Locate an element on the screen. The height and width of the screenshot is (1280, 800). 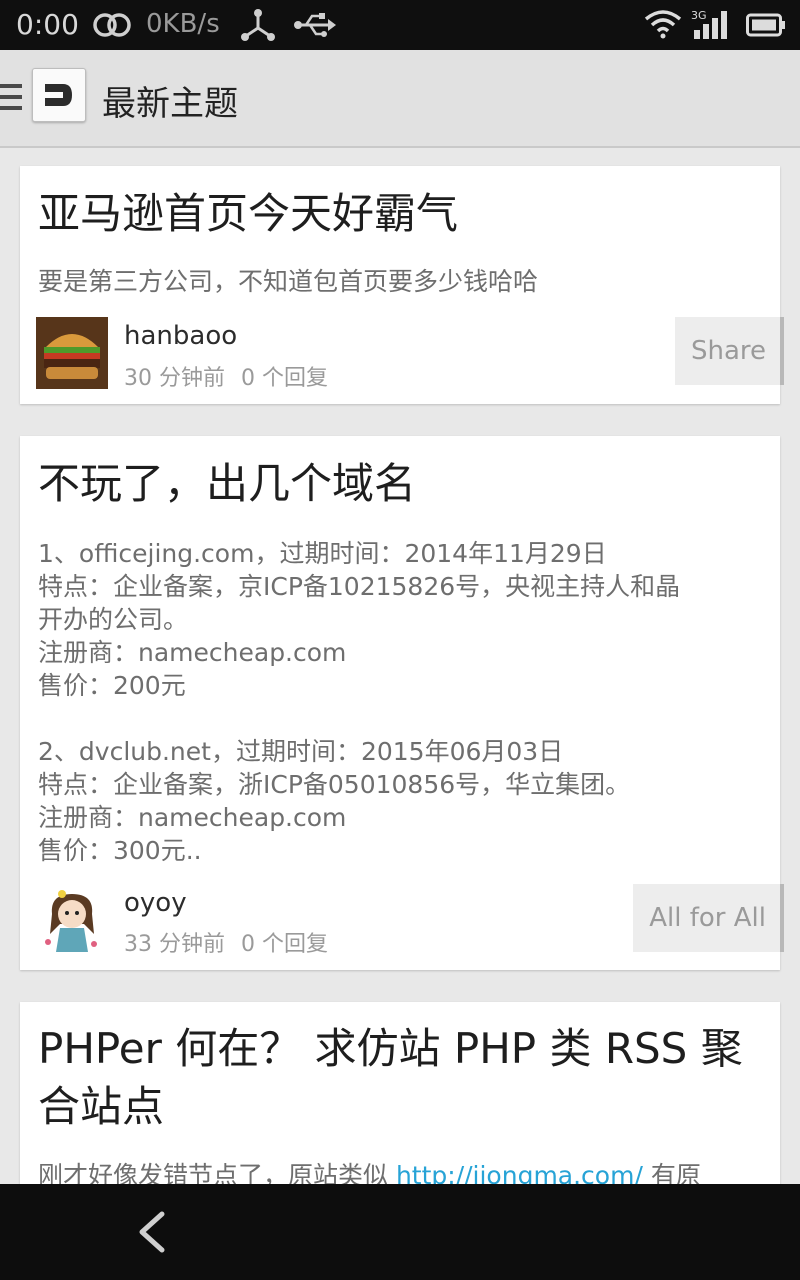
usb-icon is located at coordinates (315, 25).